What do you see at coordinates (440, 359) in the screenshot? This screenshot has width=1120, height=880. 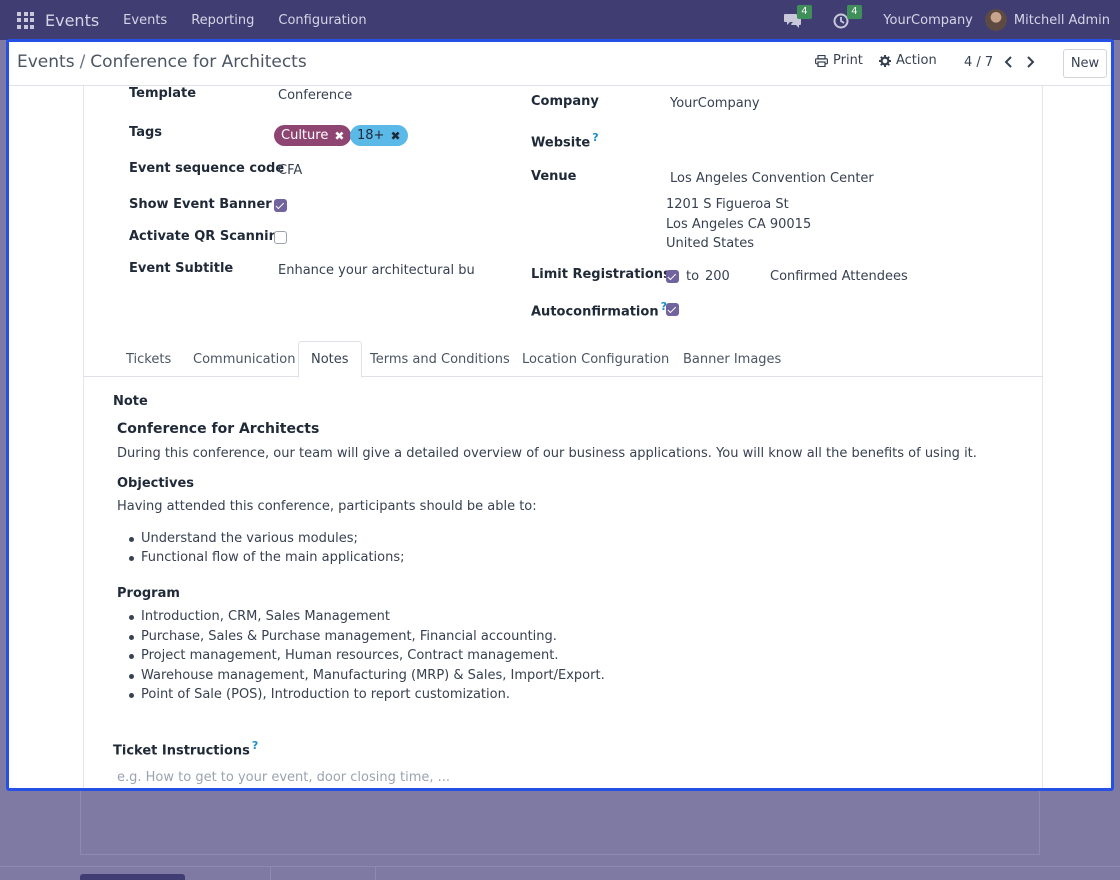 I see `tab-terms-and-conditions: Terms and Conditions` at bounding box center [440, 359].